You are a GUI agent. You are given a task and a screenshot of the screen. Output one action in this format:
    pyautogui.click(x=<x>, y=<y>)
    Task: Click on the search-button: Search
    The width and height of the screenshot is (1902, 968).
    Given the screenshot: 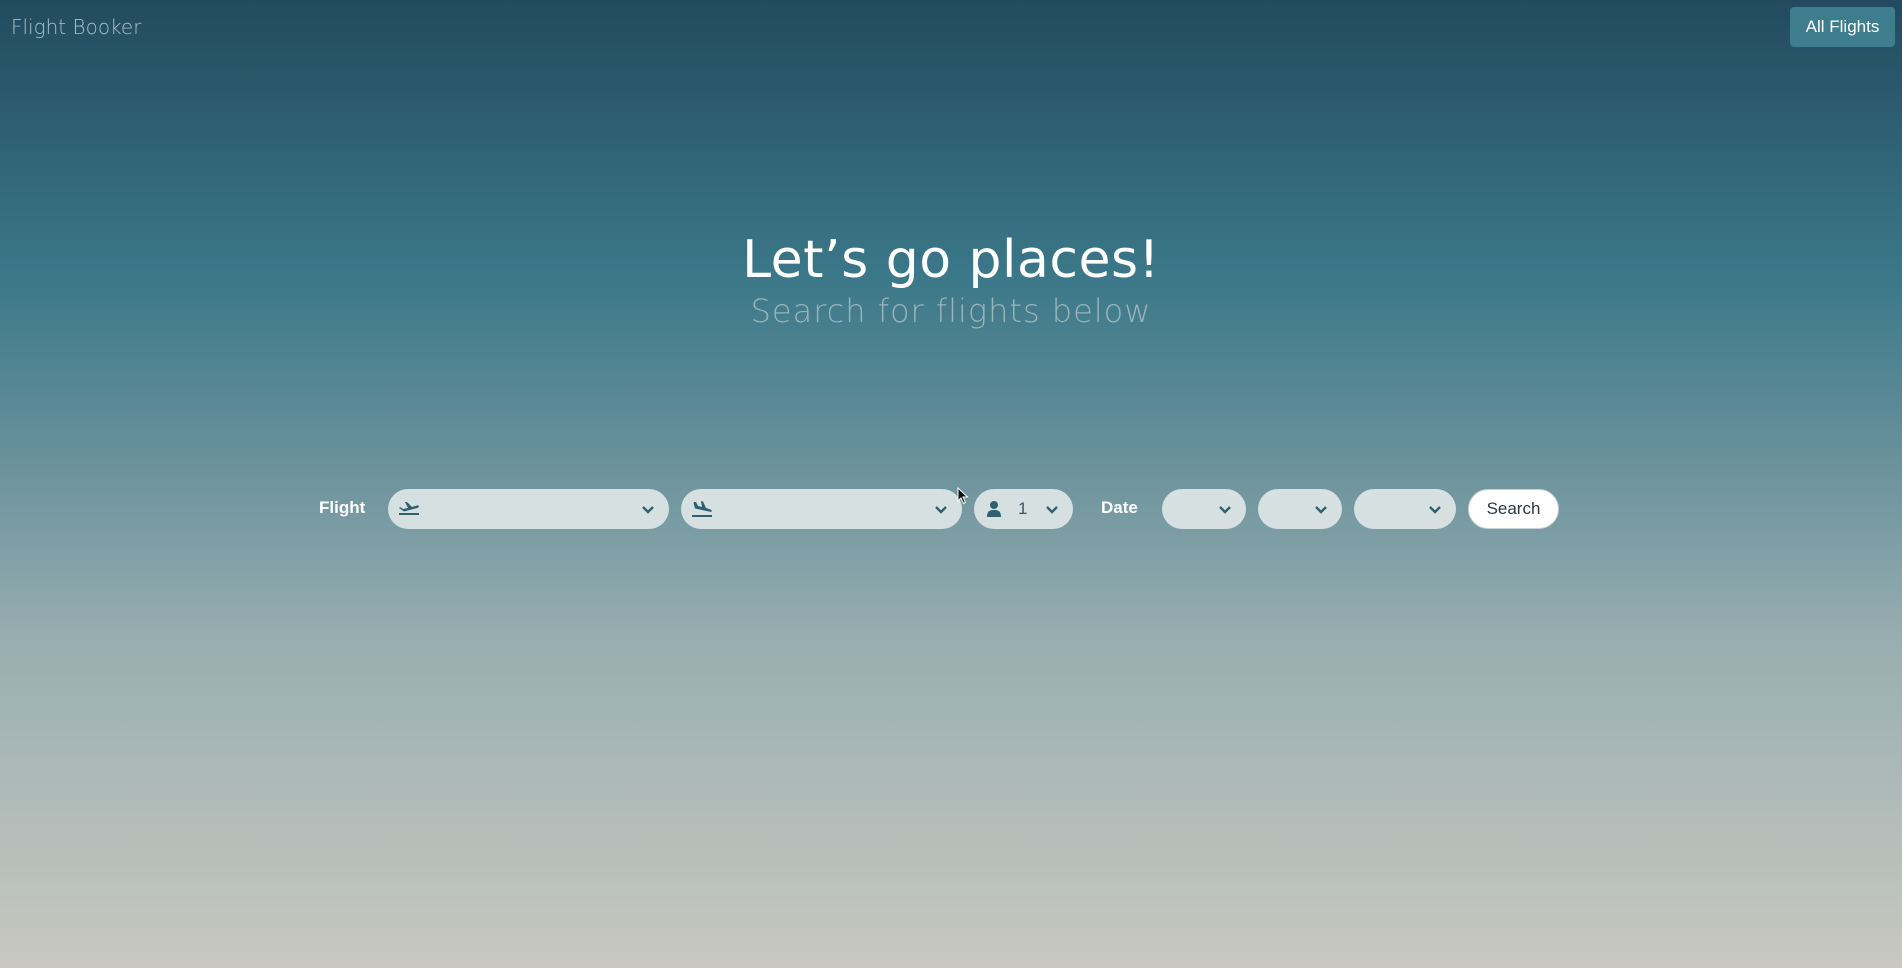 What is the action you would take?
    pyautogui.click(x=1513, y=509)
    